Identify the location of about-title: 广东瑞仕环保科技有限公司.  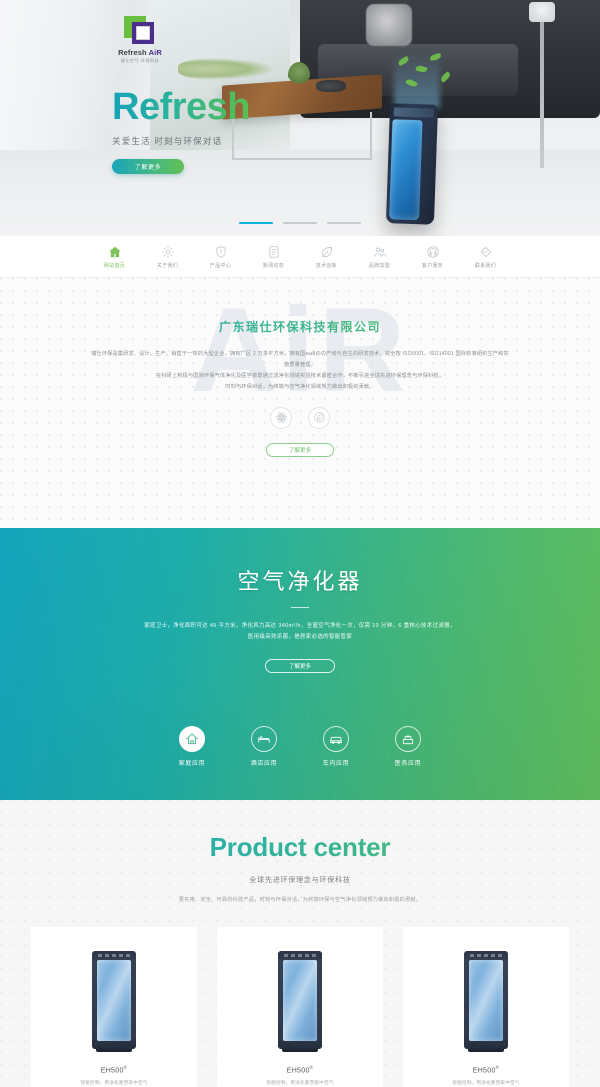
(300, 326).